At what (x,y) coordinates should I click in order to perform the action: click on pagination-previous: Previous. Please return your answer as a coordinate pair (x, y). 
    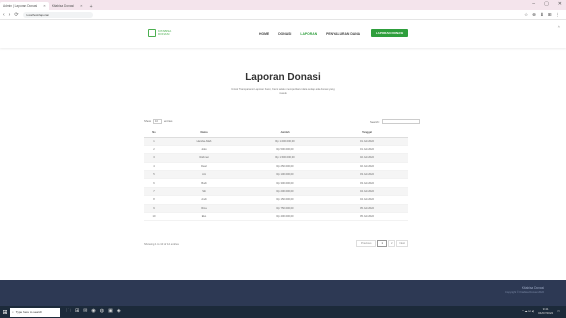
    Looking at the image, I should click on (366, 243).